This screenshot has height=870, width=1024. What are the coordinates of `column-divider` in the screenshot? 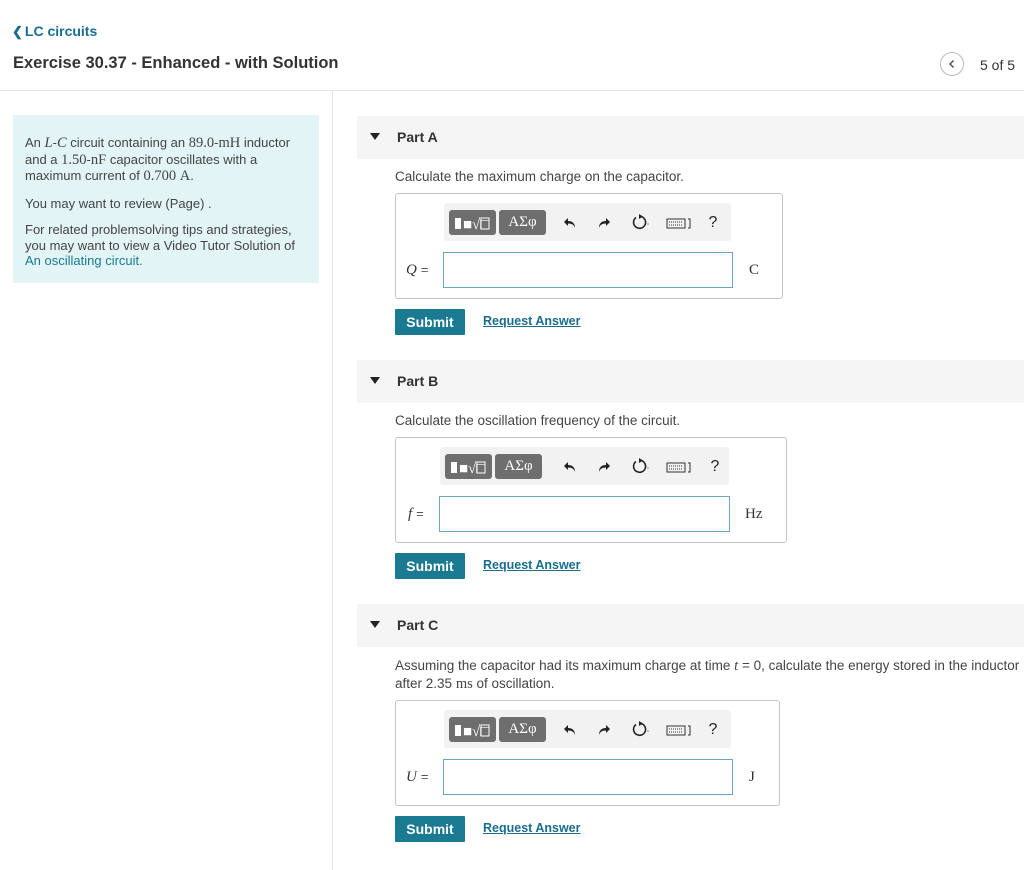 It's located at (332, 480).